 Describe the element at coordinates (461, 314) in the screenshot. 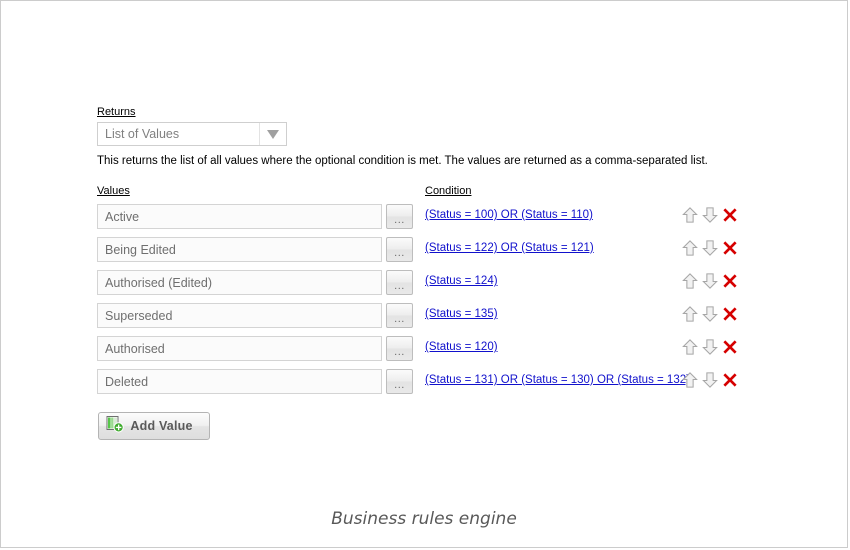

I see `condition-link: (Status = 135)` at that location.